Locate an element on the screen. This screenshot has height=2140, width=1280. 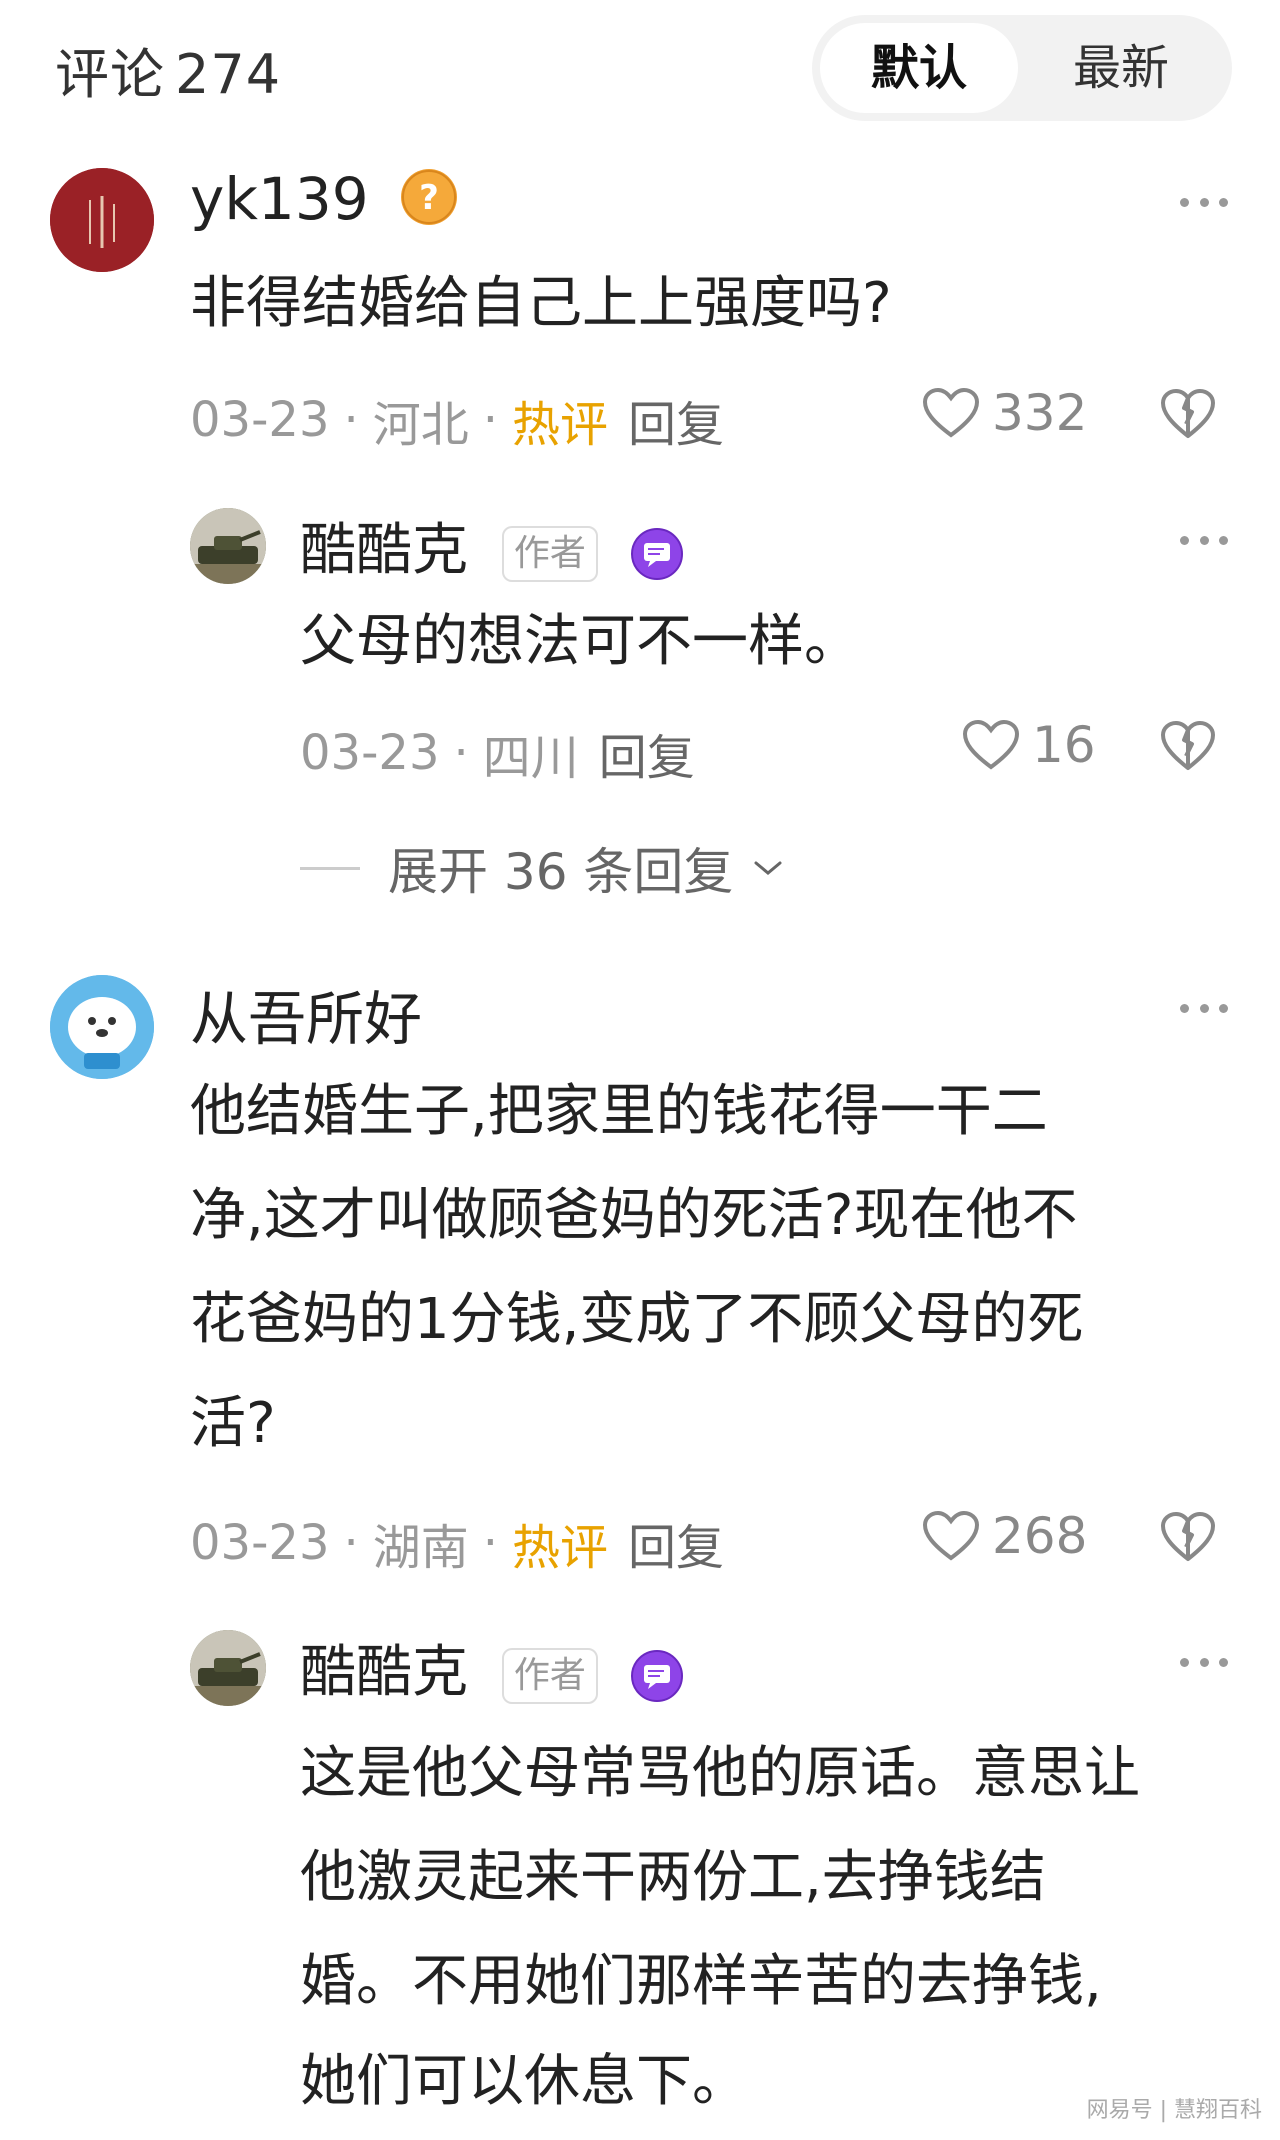
reply-text-line: 婚。不用她们那样辛苦的去挣钱, is located at coordinates (701, 1981).